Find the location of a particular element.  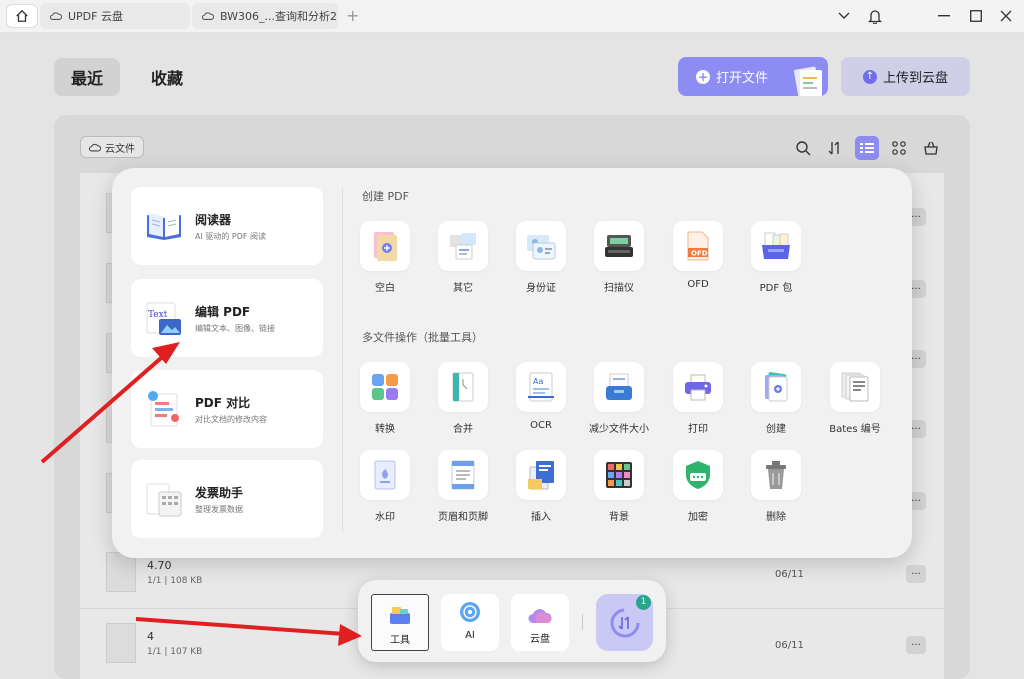

dock-divider is located at coordinates (582, 622).